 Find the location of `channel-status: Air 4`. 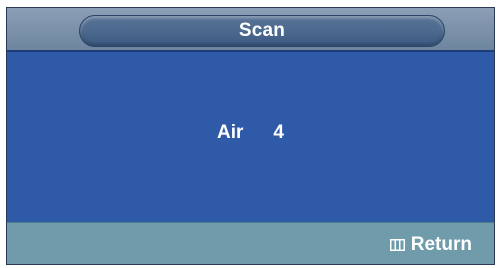

channel-status: Air 4 is located at coordinates (250, 133).